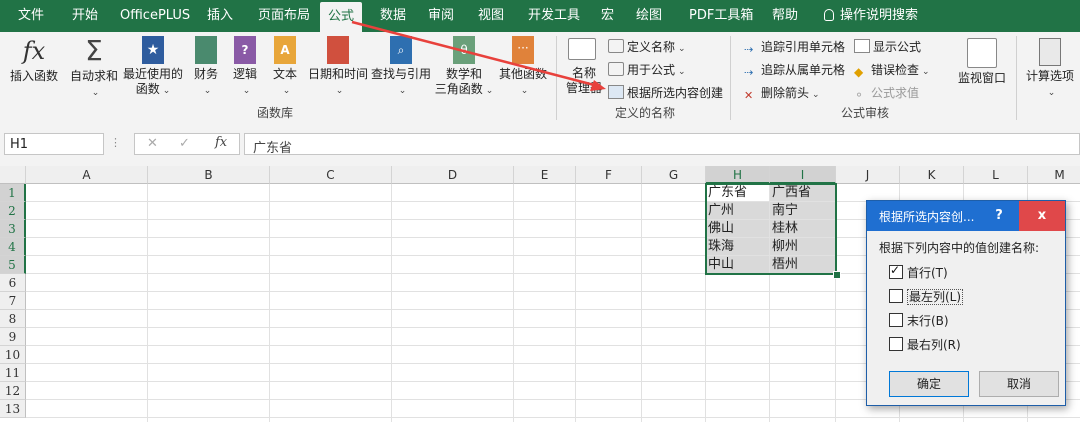 The width and height of the screenshot is (1080, 422). Describe the element at coordinates (115, 142) in the screenshot. I see `formula-bar-splitter: ⋮` at that location.